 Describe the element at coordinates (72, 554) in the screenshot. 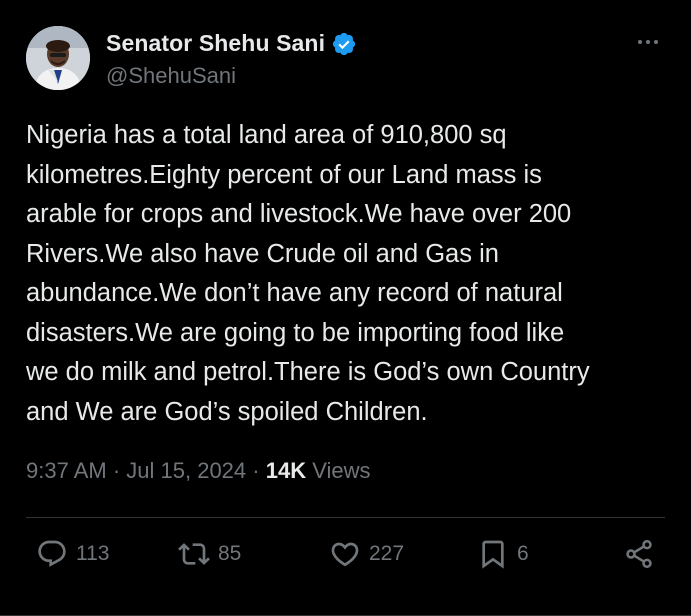

I see `reply-button: 113` at that location.